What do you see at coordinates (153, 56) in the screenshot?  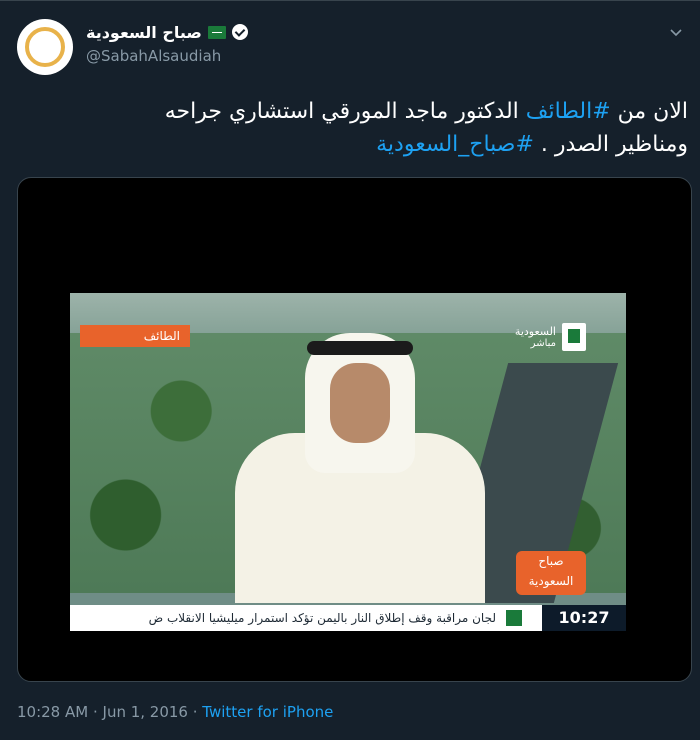 I see `user-handle: @SabahAlsaudiah` at bounding box center [153, 56].